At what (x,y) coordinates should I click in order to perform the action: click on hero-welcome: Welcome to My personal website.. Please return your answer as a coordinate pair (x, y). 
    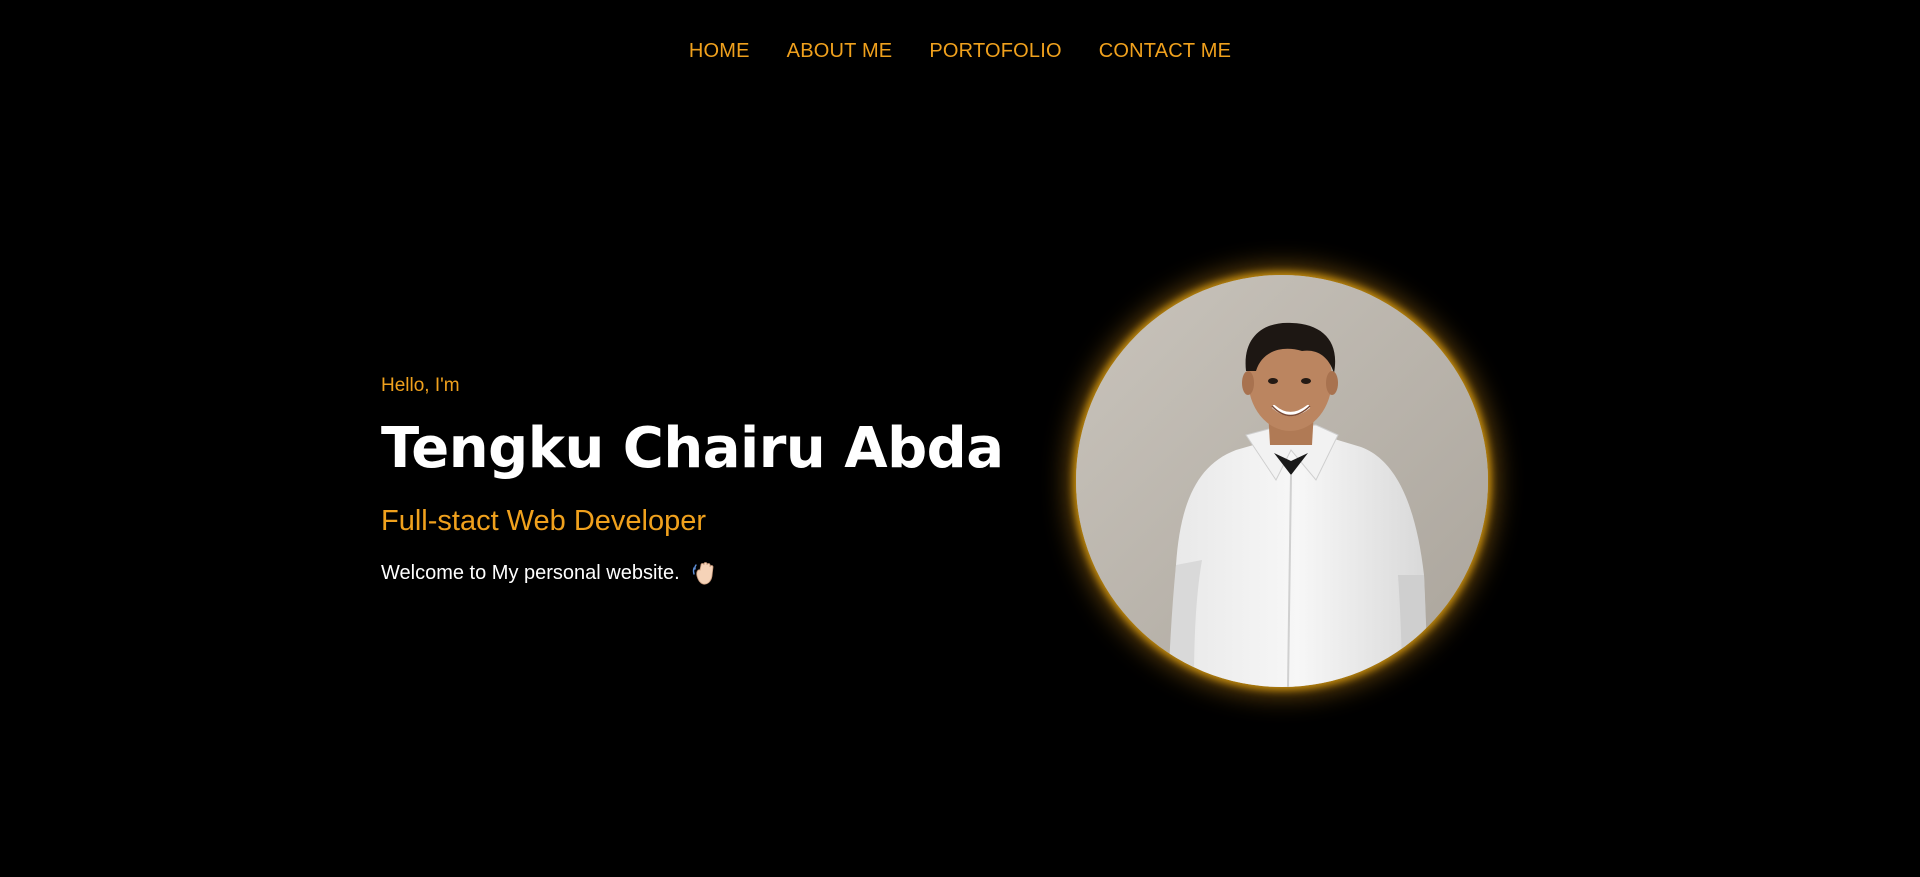
    Looking at the image, I should click on (701, 573).